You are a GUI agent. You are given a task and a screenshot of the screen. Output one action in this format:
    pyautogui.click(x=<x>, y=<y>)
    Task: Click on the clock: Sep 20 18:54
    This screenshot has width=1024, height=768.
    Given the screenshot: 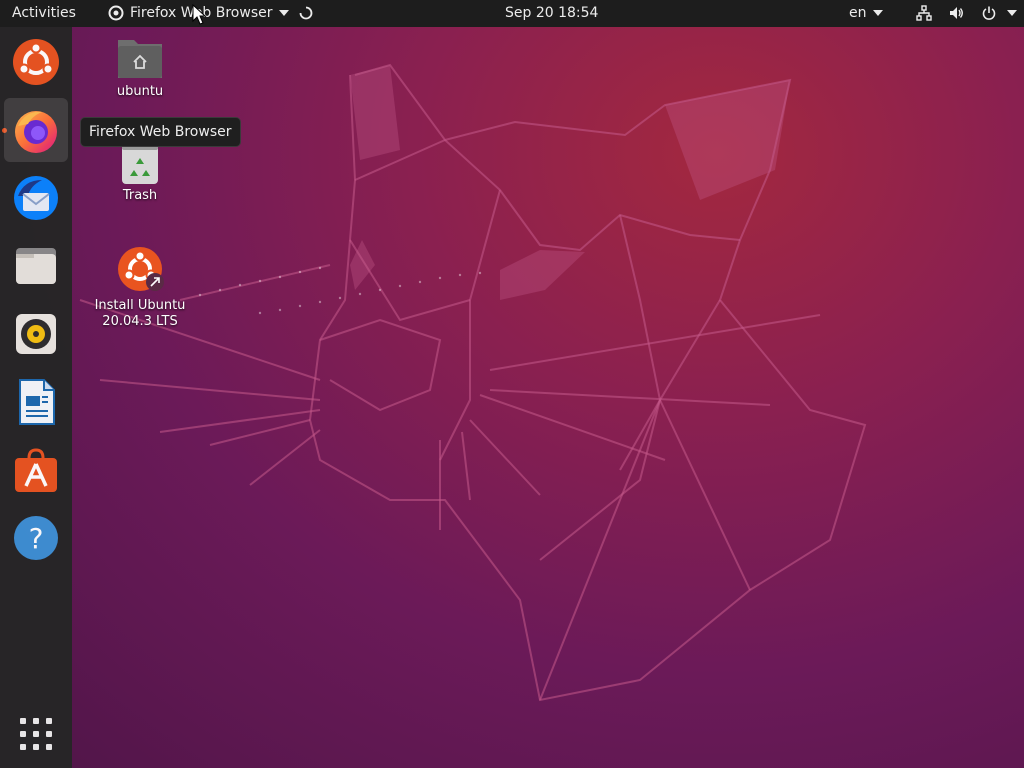 What is the action you would take?
    pyautogui.click(x=551, y=13)
    